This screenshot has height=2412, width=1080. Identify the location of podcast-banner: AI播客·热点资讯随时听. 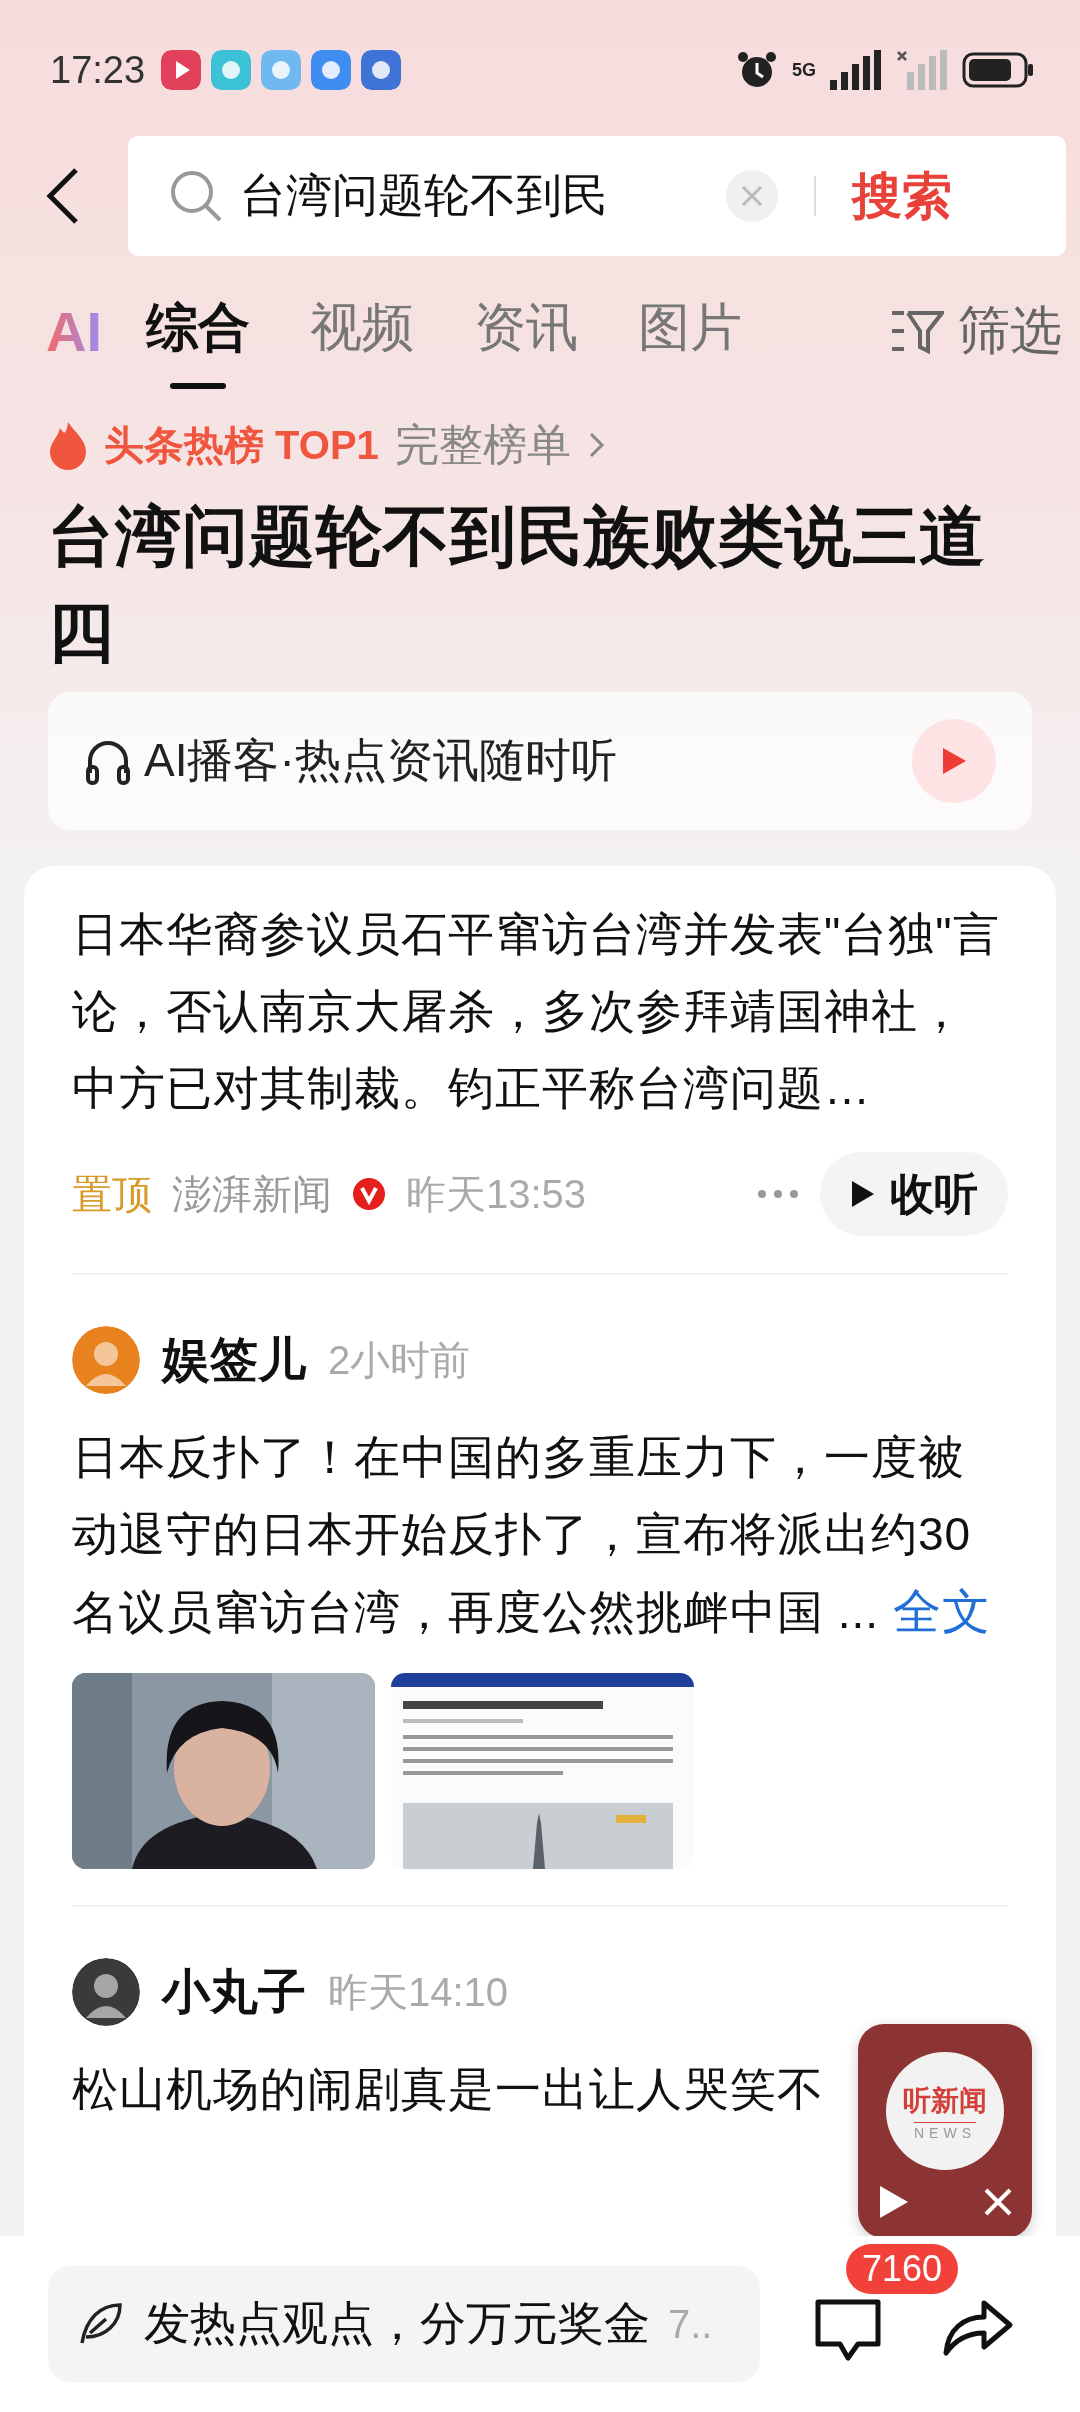
(540, 761).